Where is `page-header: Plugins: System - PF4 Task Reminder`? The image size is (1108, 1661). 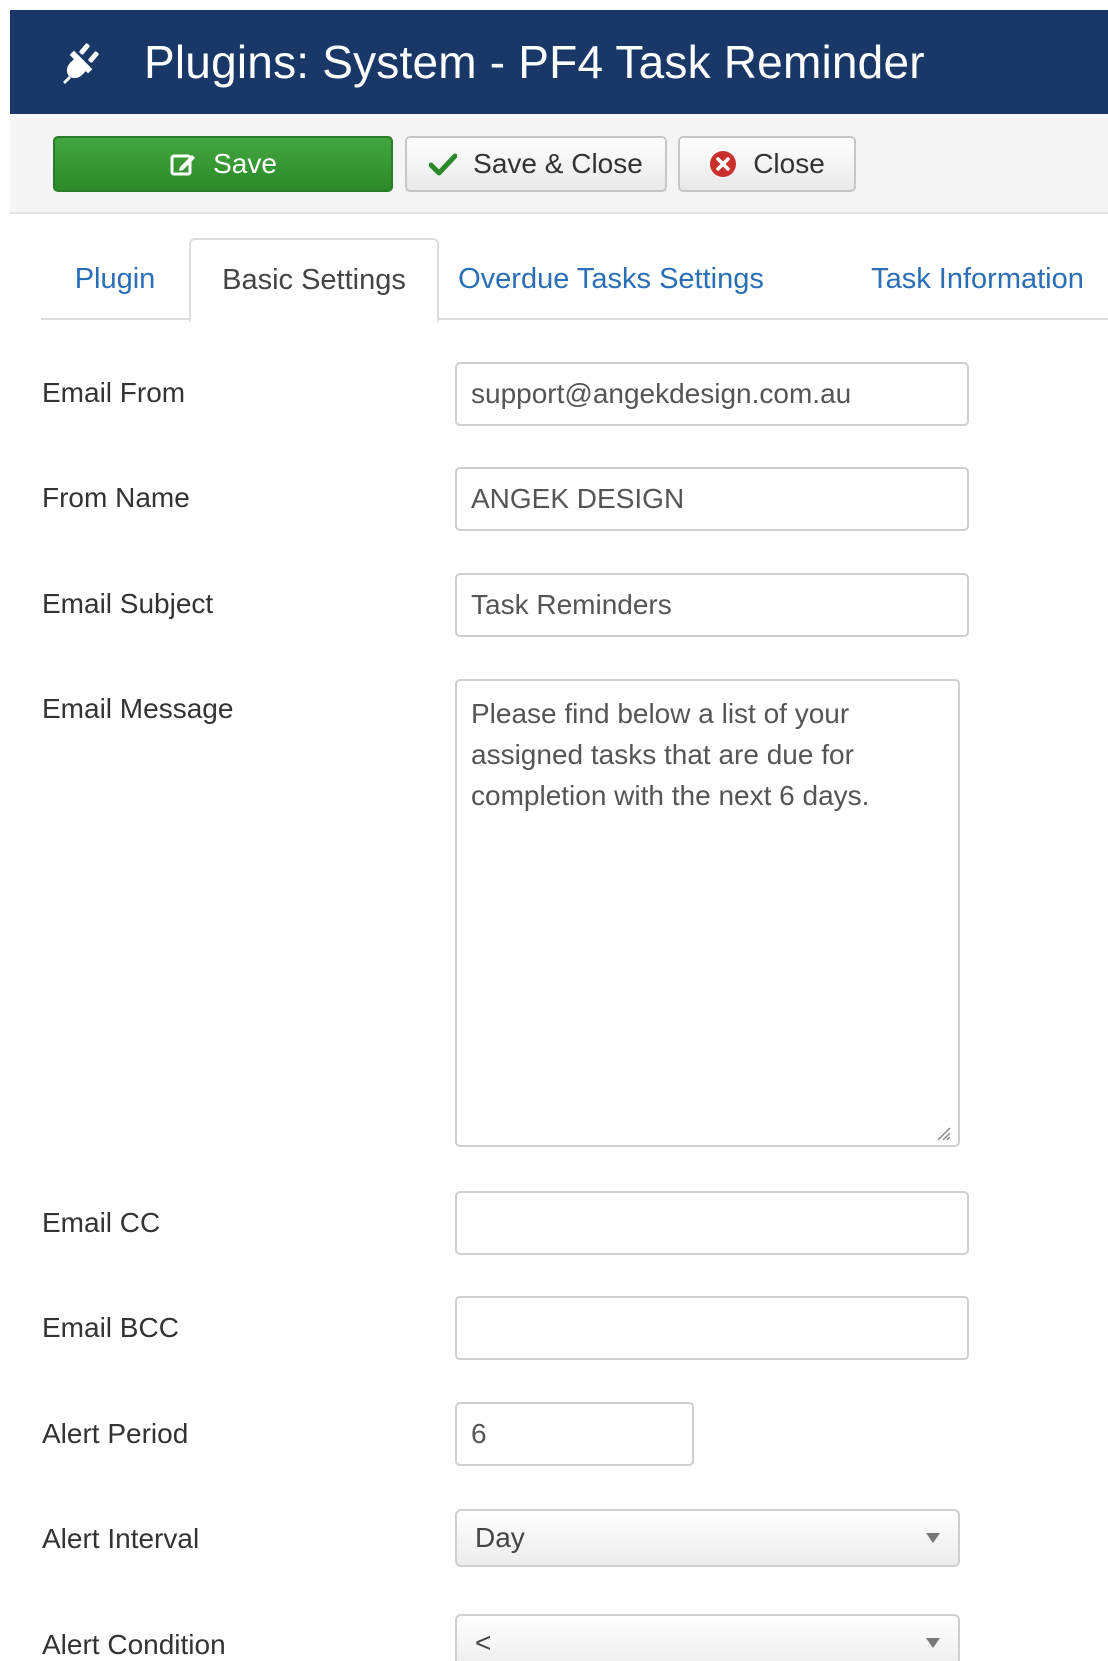
page-header: Plugins: System - PF4 Task Reminder is located at coordinates (559, 62).